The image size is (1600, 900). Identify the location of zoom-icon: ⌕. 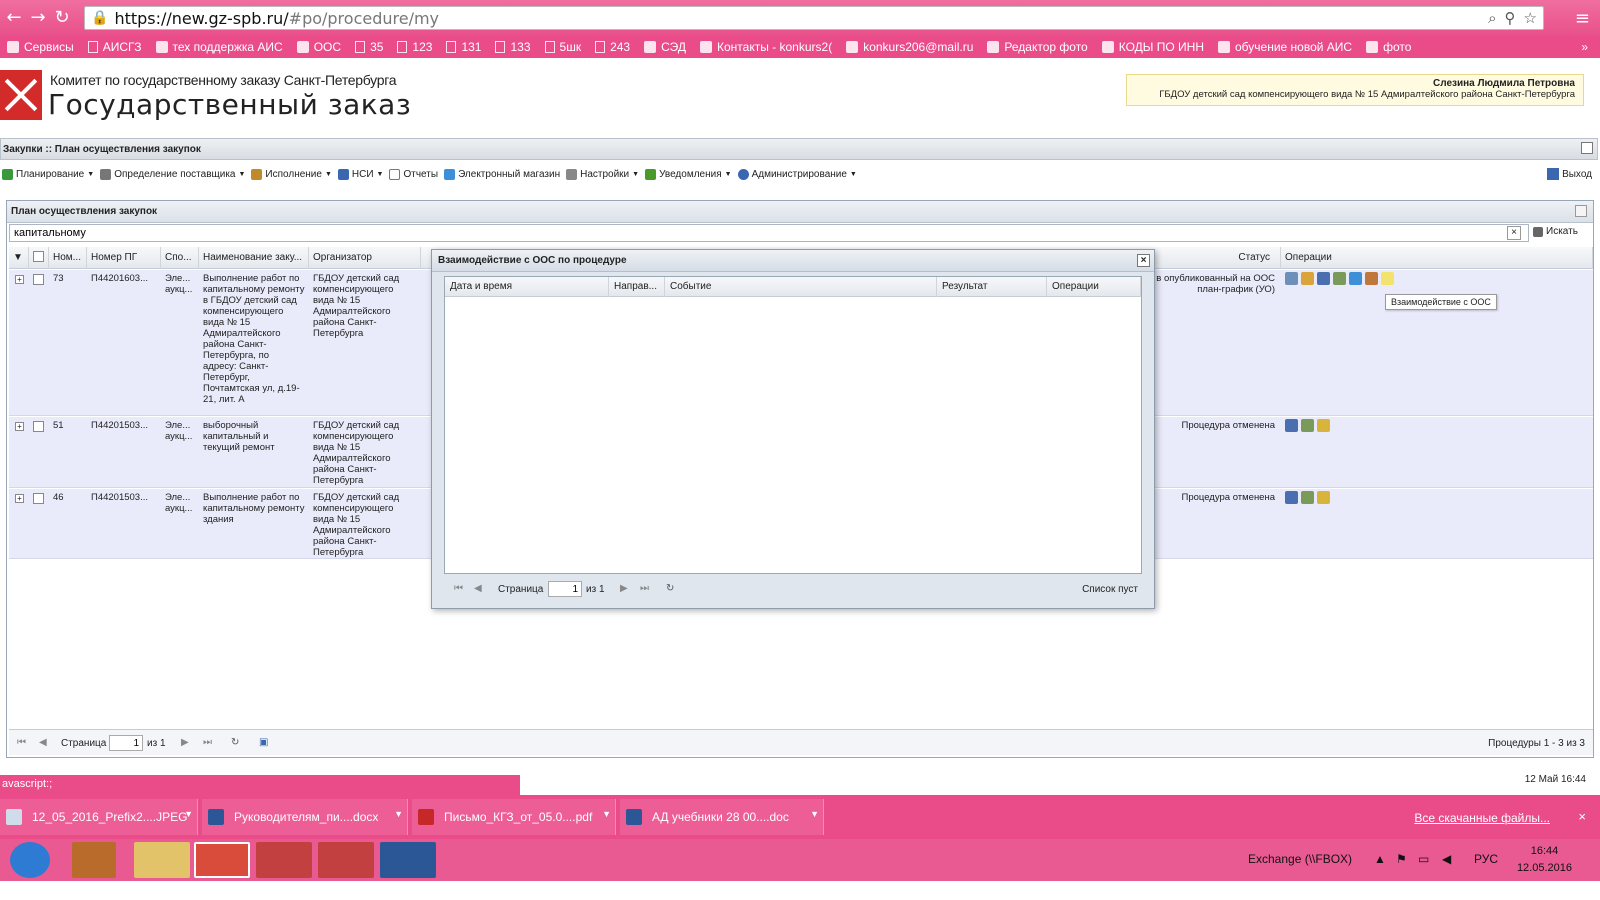
(1492, 18).